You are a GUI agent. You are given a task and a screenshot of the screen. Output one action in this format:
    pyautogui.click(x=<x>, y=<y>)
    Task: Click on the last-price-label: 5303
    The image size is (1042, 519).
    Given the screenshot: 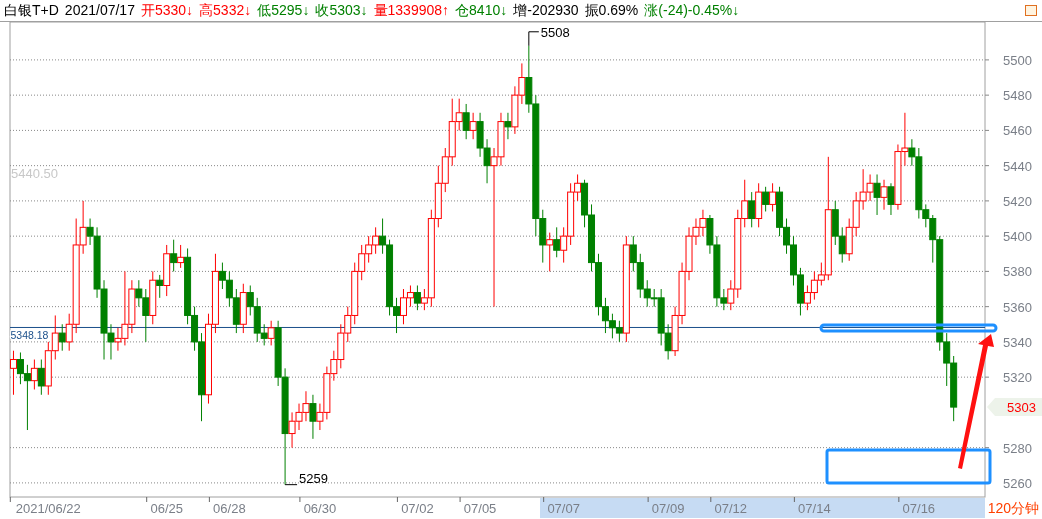 What is the action you would take?
    pyautogui.click(x=1021, y=408)
    